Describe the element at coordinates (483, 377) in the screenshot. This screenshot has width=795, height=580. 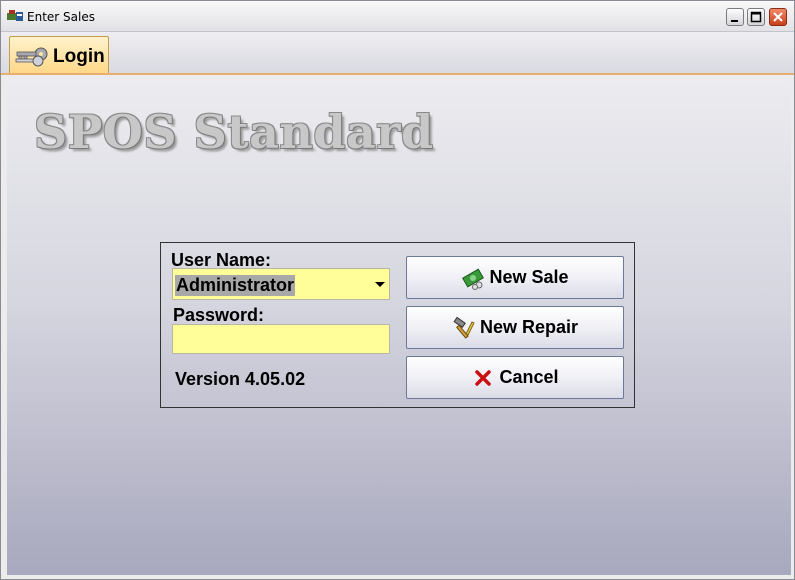
I see `cancel-x-icon` at that location.